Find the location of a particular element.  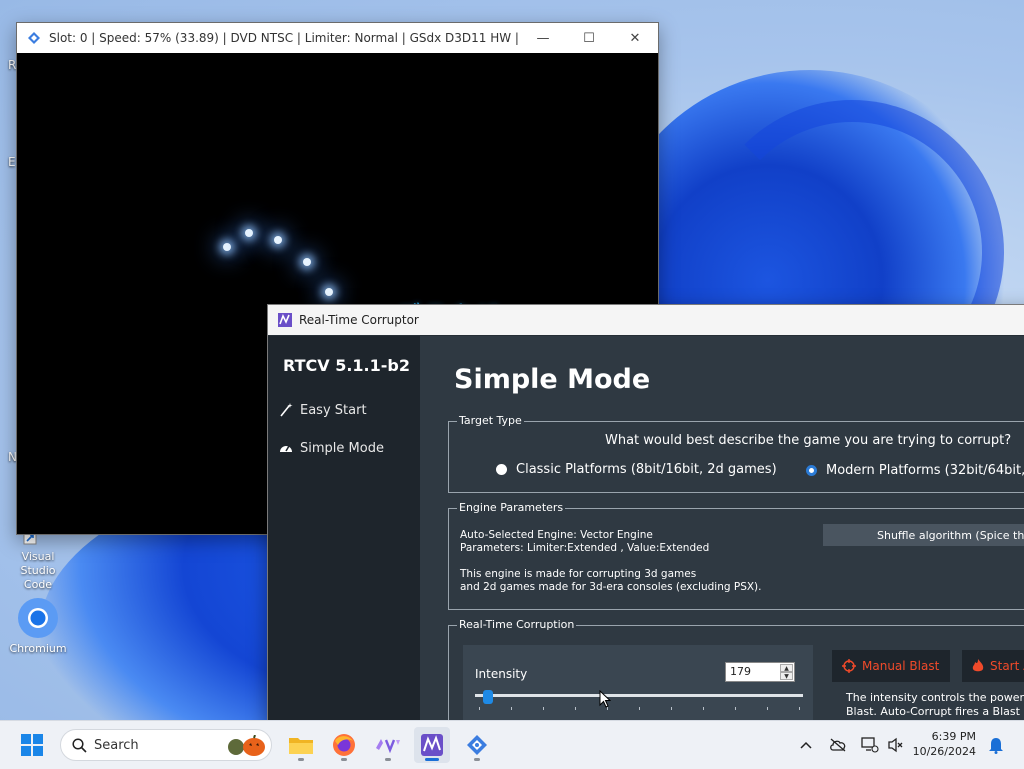

taskbar-firefox is located at coordinates (344, 745).